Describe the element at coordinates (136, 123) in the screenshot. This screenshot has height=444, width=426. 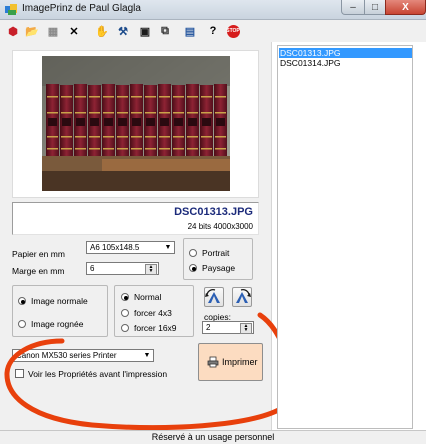
I see `preview-image` at that location.